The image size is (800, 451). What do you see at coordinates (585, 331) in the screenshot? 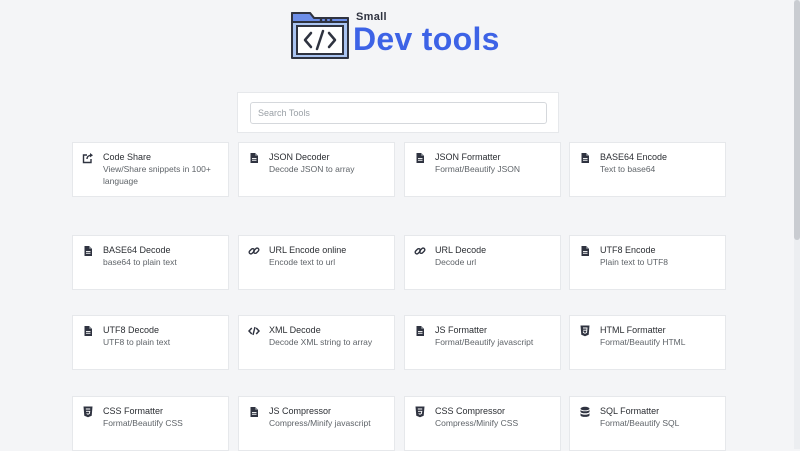
I see `html5-icon` at bounding box center [585, 331].